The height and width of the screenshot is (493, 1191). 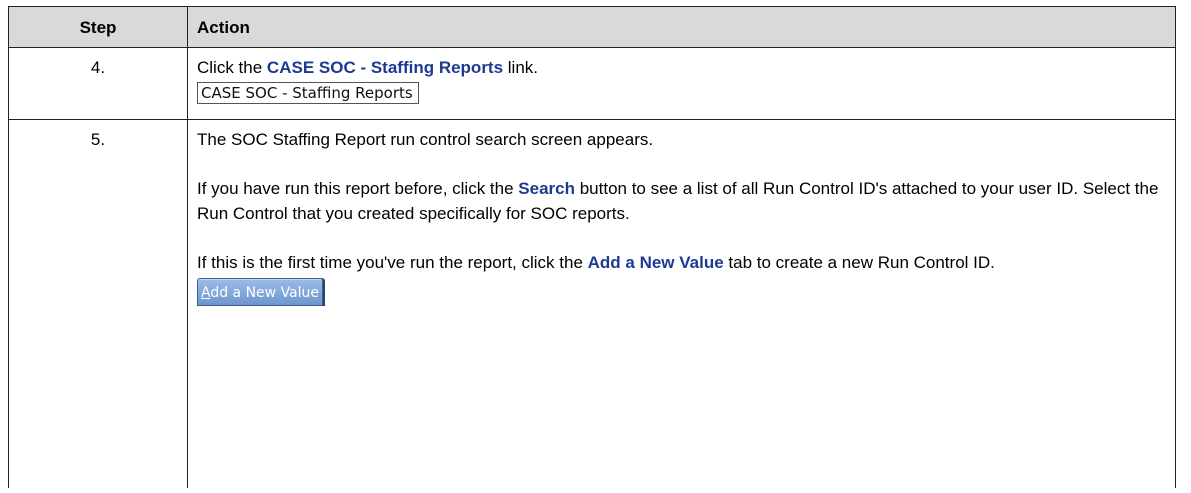 What do you see at coordinates (232, 67) in the screenshot?
I see `instruction-prefix: Click the` at bounding box center [232, 67].